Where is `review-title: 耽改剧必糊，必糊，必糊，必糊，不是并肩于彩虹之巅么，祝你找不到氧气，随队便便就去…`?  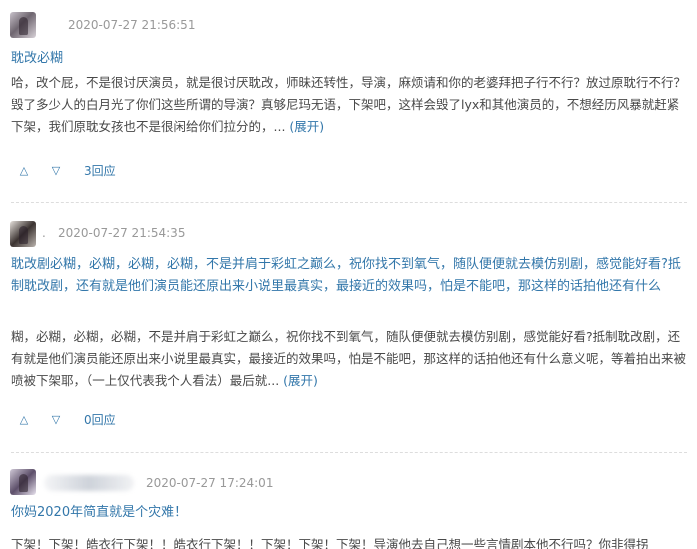
review-title: 耽改剧必糊，必糊，必糊，必糊，不是并肩于彩虹之巅么，祝你找不到氧气，随队便便就去… is located at coordinates (350, 276).